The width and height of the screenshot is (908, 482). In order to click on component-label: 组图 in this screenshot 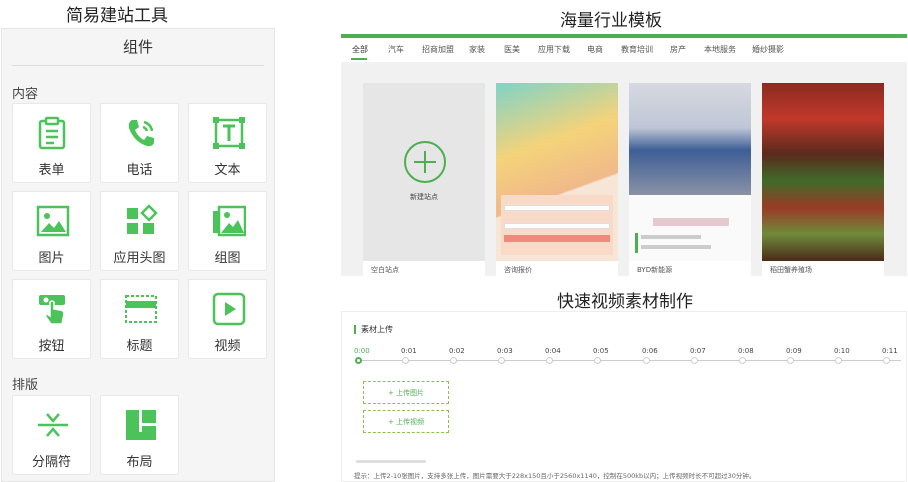, I will do `click(227, 258)`.